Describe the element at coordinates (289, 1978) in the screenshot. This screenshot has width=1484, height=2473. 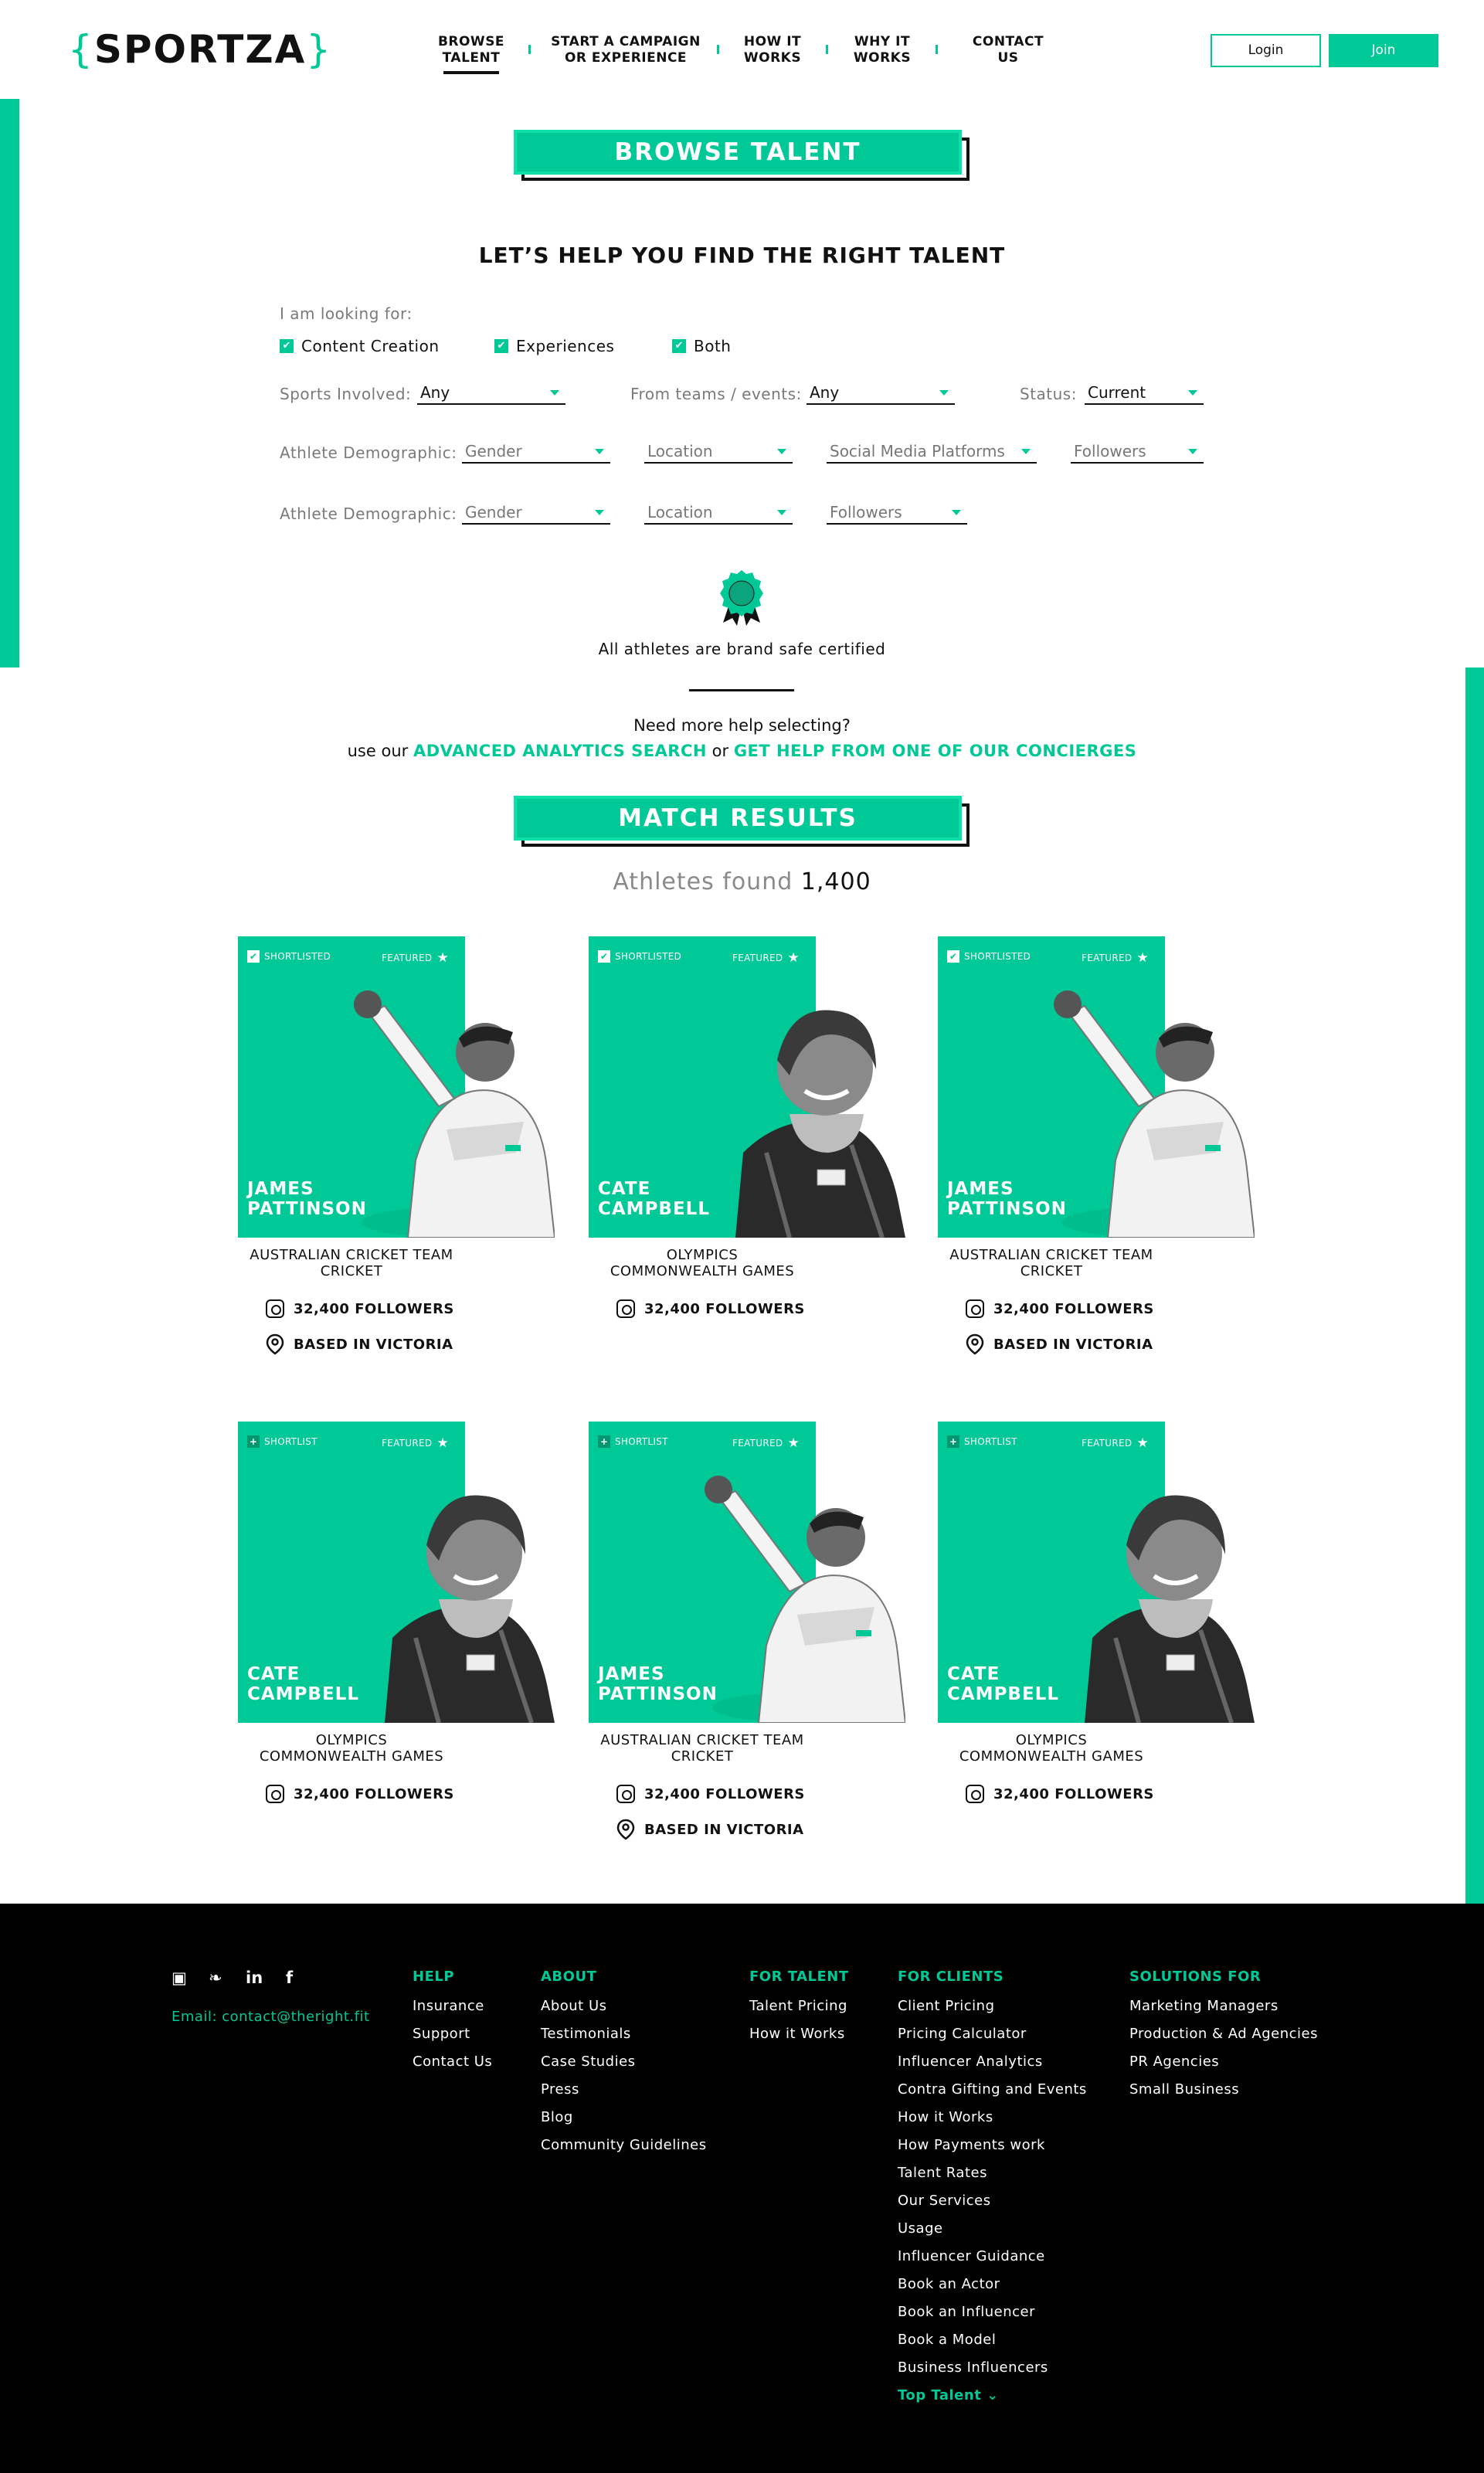
I see `facebook-icon: f` at that location.